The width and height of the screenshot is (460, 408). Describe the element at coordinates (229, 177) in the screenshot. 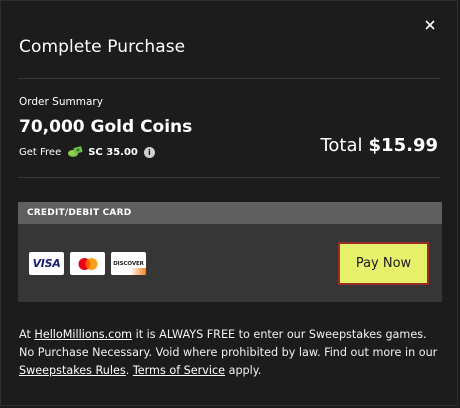

I see `summary-divider` at that location.